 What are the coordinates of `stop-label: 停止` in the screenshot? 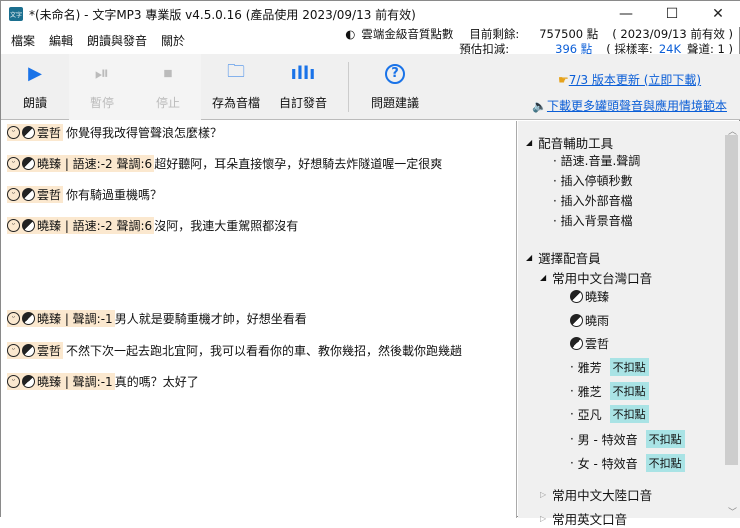 It's located at (167, 102).